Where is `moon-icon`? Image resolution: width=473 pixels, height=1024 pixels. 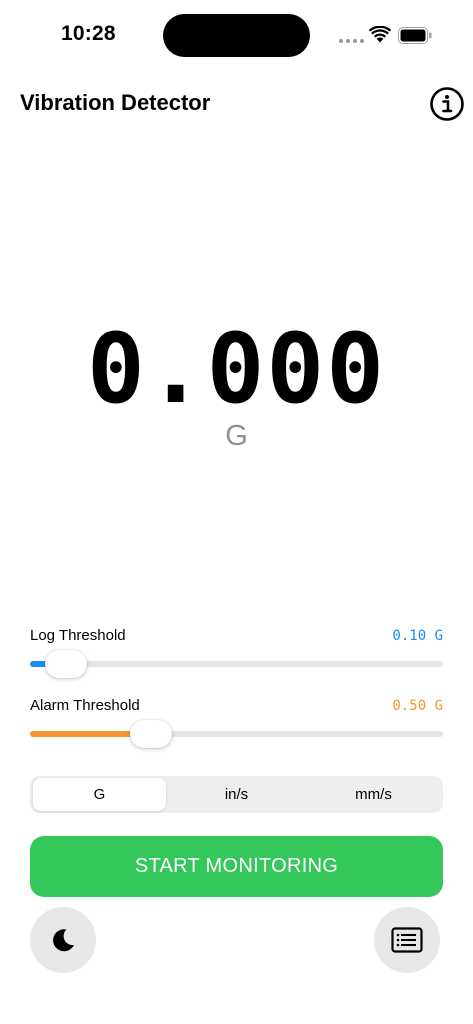
moon-icon is located at coordinates (63, 940).